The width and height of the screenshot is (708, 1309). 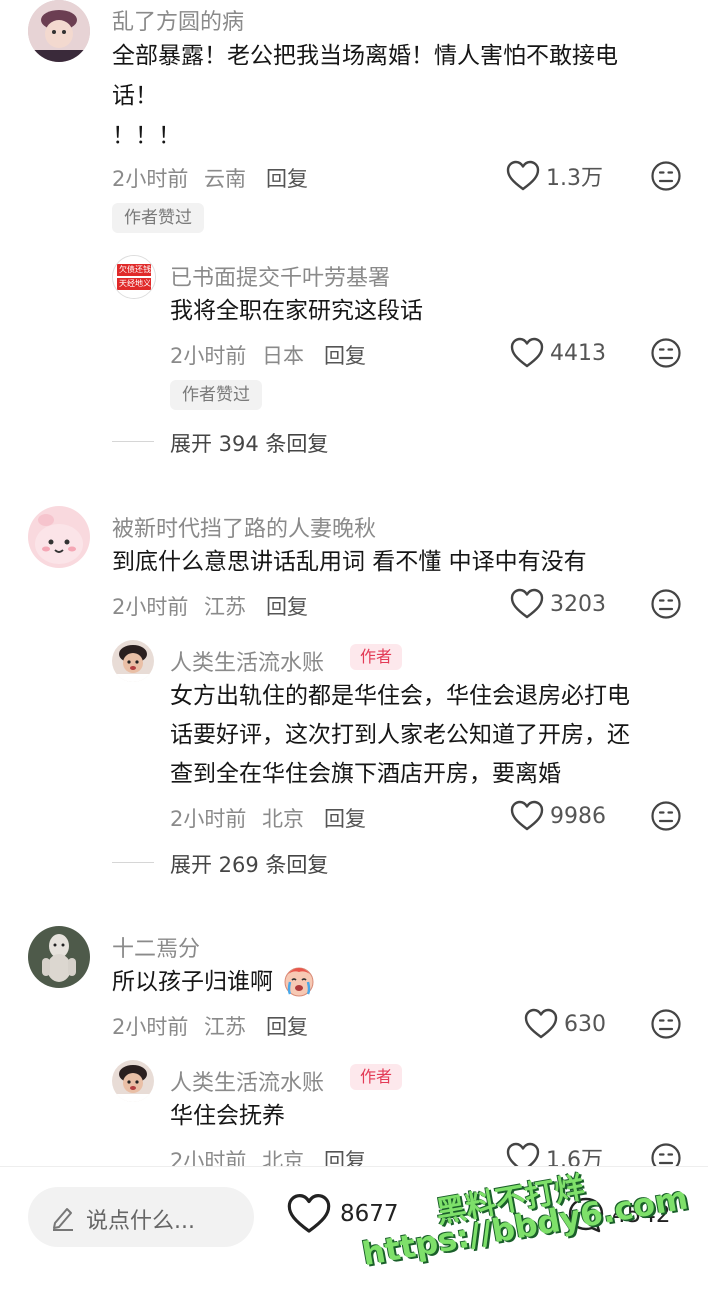 I want to click on comment-text-line: 所以孩子归谁啊, so click(x=192, y=982).